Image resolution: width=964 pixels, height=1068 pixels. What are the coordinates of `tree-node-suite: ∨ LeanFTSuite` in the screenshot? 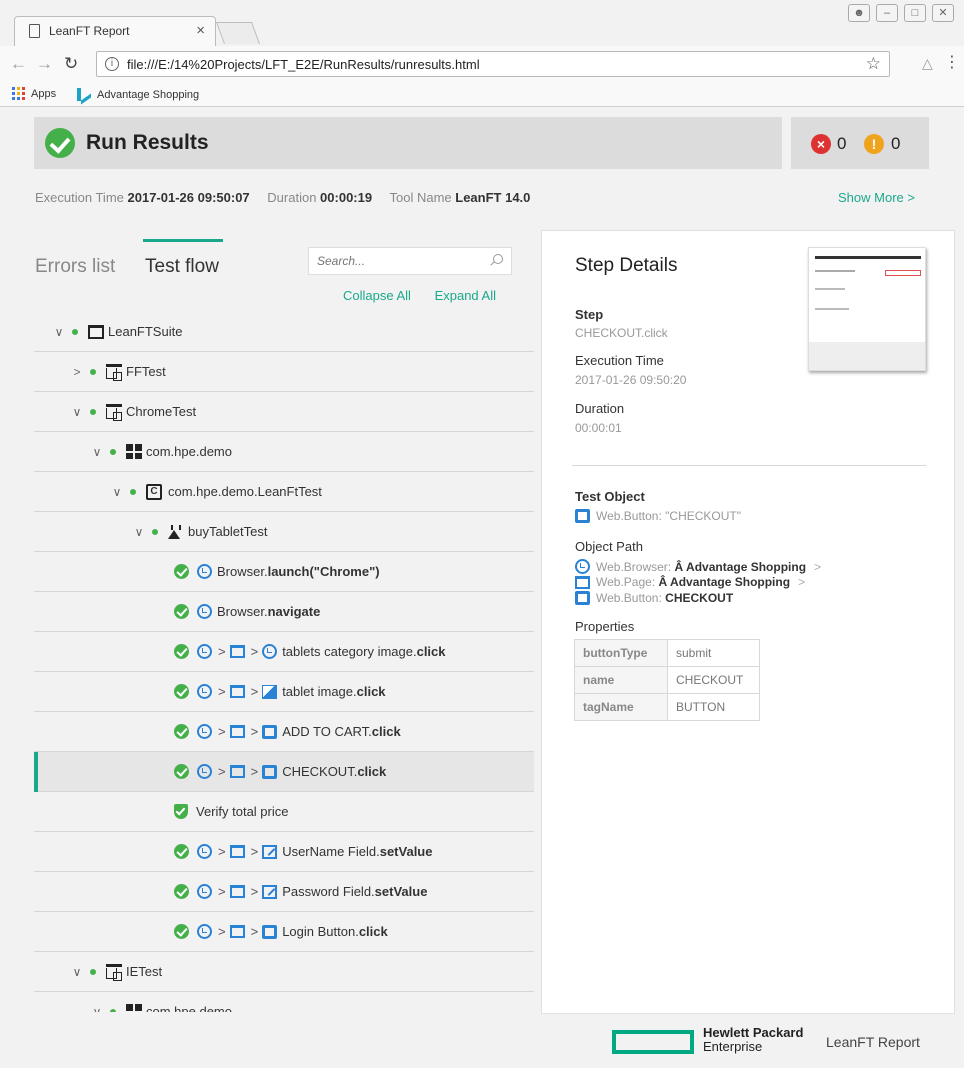 It's located at (284, 332).